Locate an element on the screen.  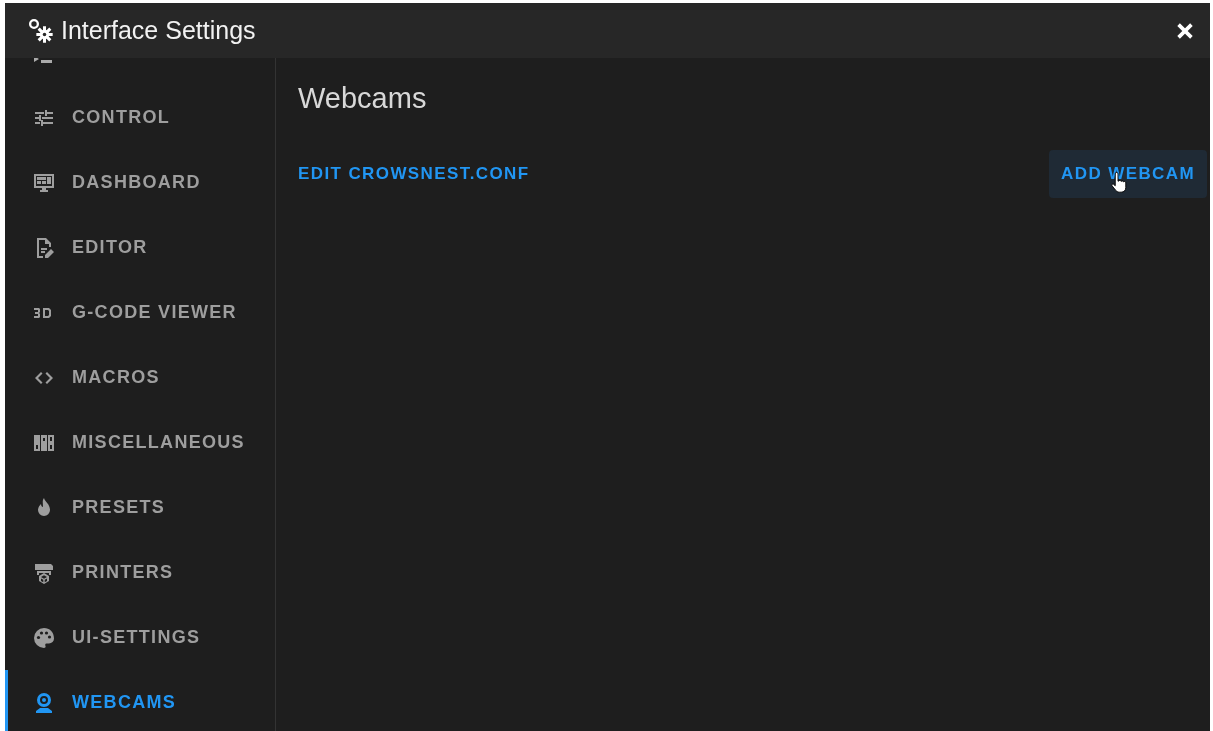
sidebar-item: PRINTERS is located at coordinates (140, 572).